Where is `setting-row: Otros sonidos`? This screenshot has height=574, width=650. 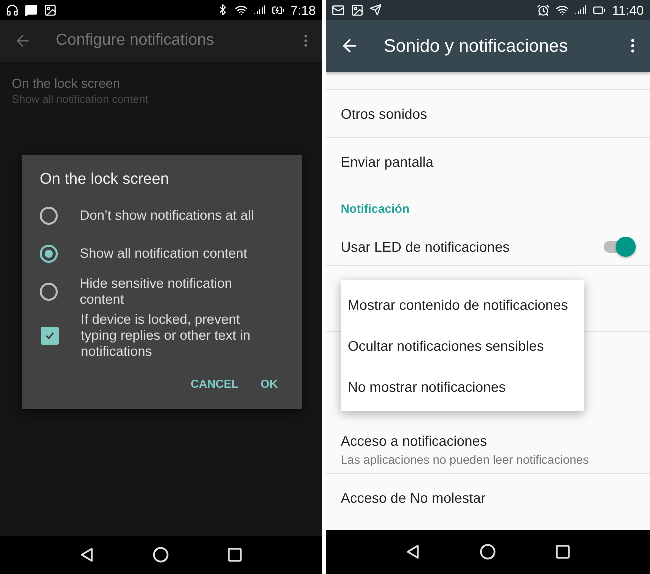 setting-row: Otros sonidos is located at coordinates (488, 114).